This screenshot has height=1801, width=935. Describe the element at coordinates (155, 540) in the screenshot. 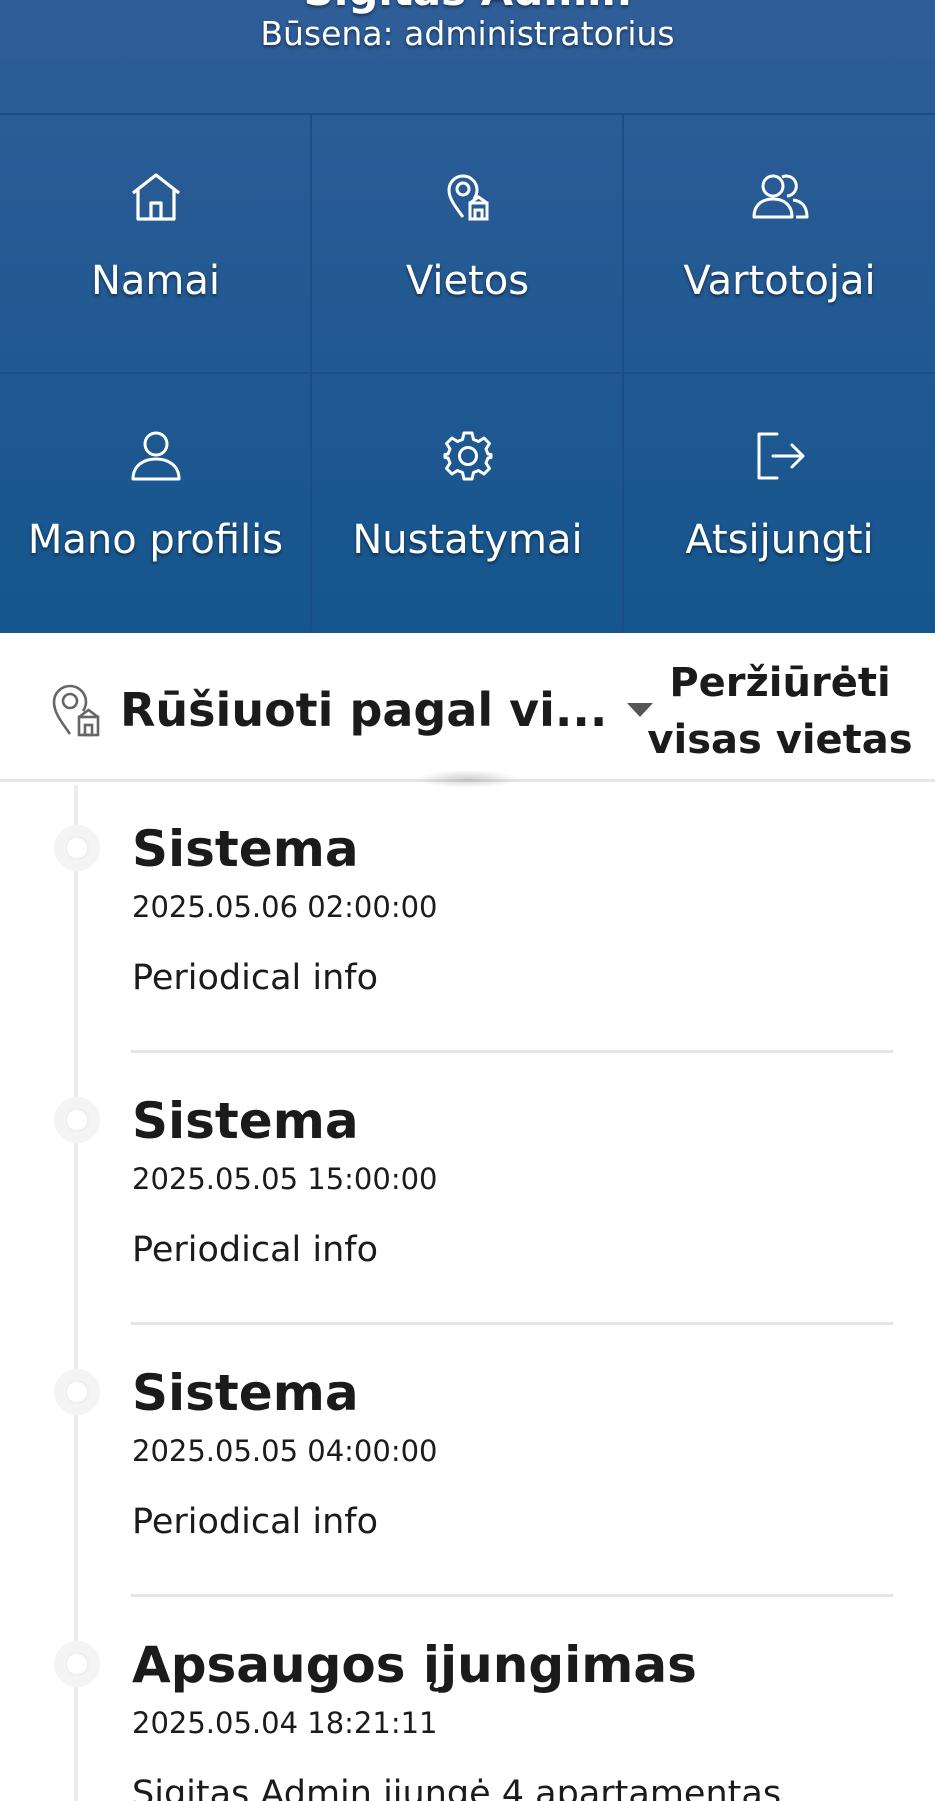

I see `menu-label-profile: Mano profilis` at that location.